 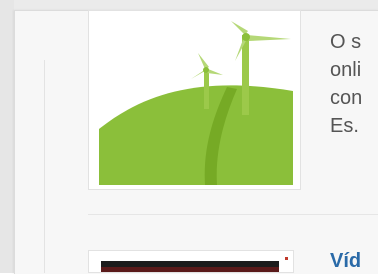 I want to click on big-turbine-blade-up, so click(x=239, y=28).